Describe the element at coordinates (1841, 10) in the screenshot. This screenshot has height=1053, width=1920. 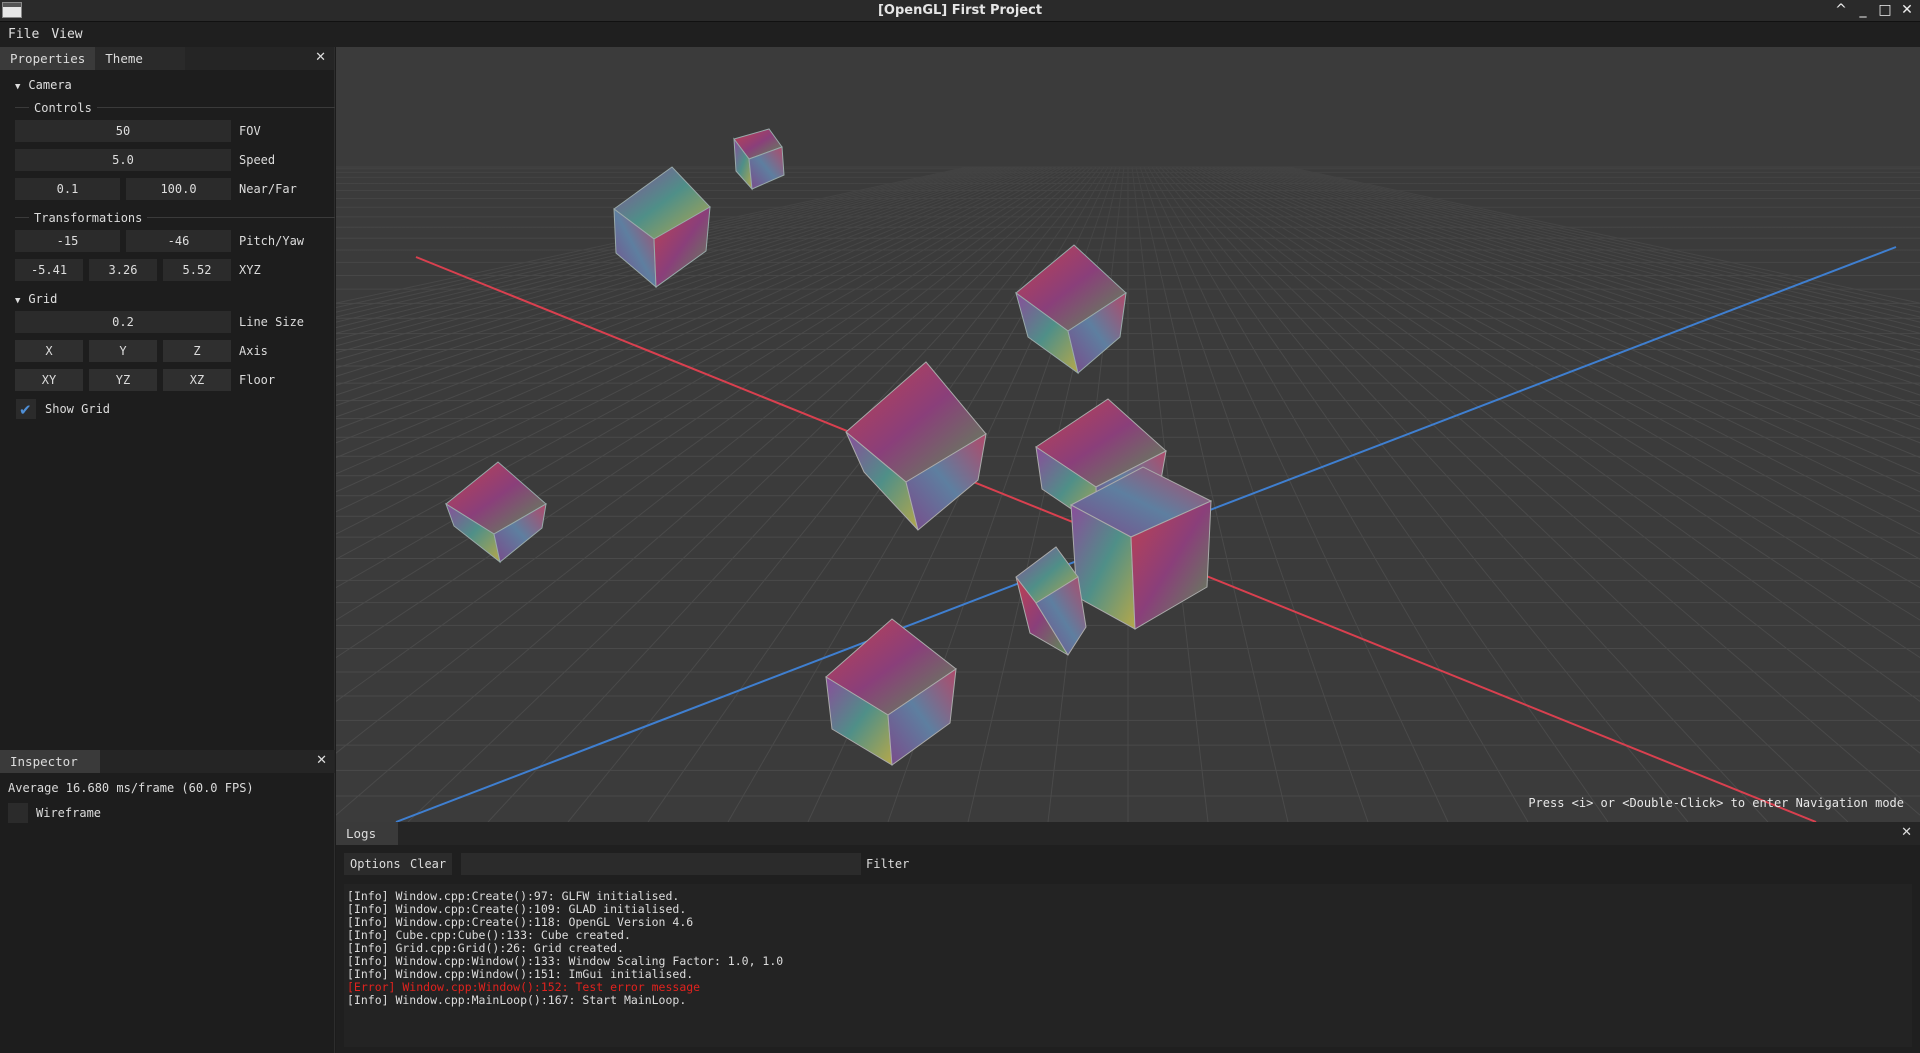
I see `shade-button: ^` at that location.